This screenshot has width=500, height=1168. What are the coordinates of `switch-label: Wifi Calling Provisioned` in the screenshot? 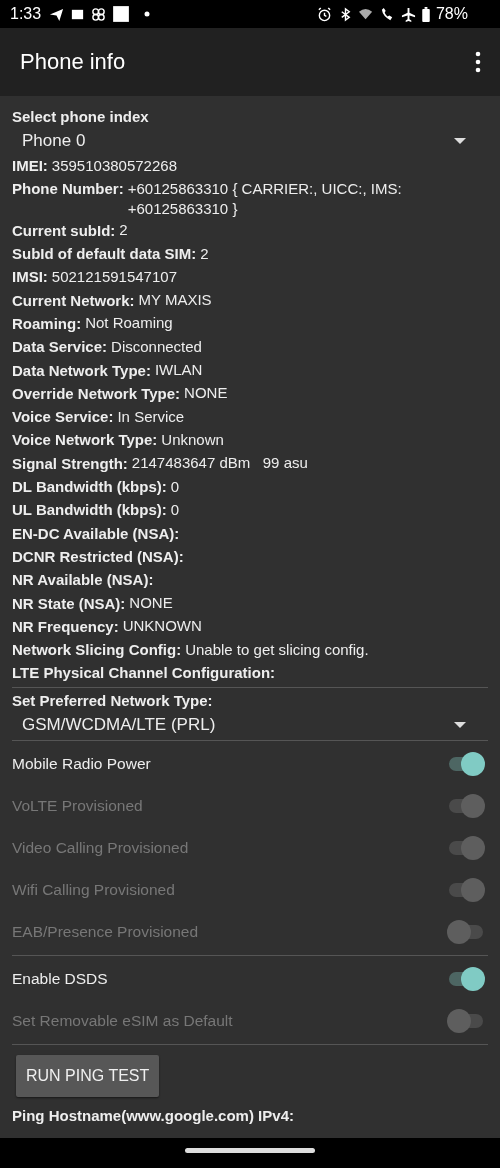 It's located at (93, 889).